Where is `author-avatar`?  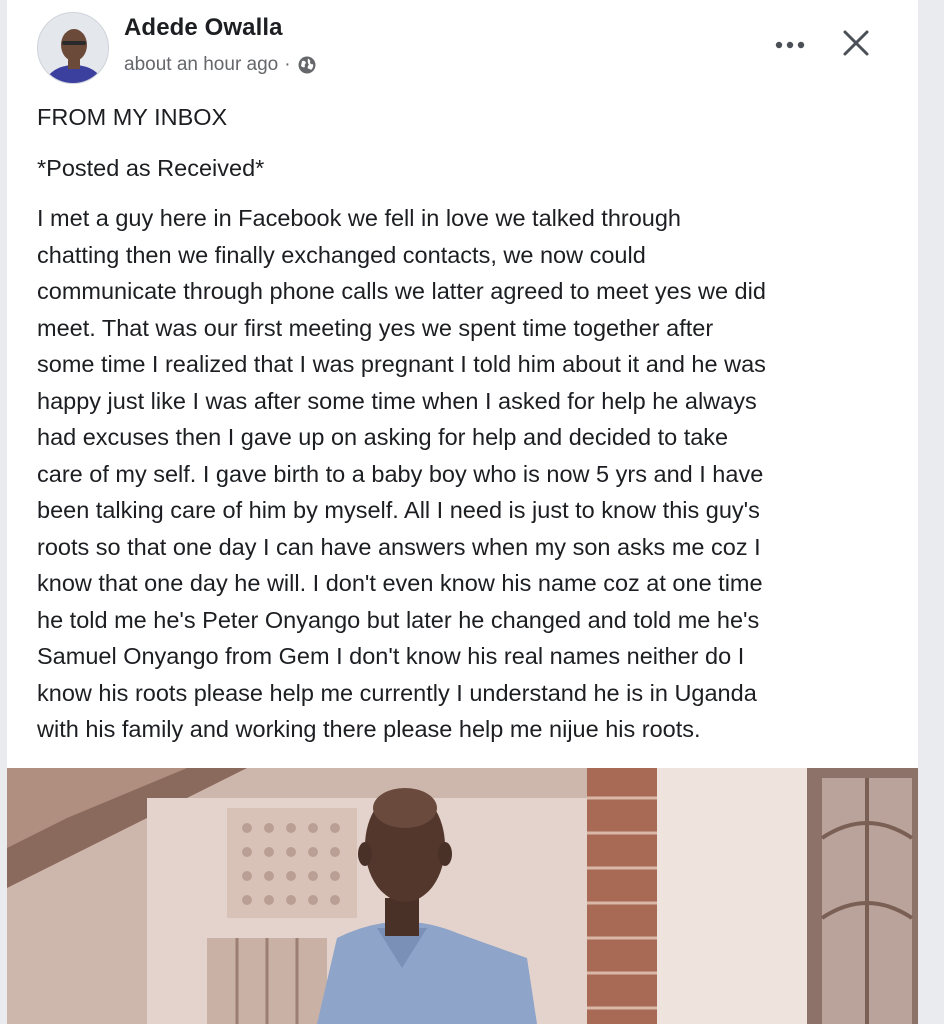 author-avatar is located at coordinates (73, 48).